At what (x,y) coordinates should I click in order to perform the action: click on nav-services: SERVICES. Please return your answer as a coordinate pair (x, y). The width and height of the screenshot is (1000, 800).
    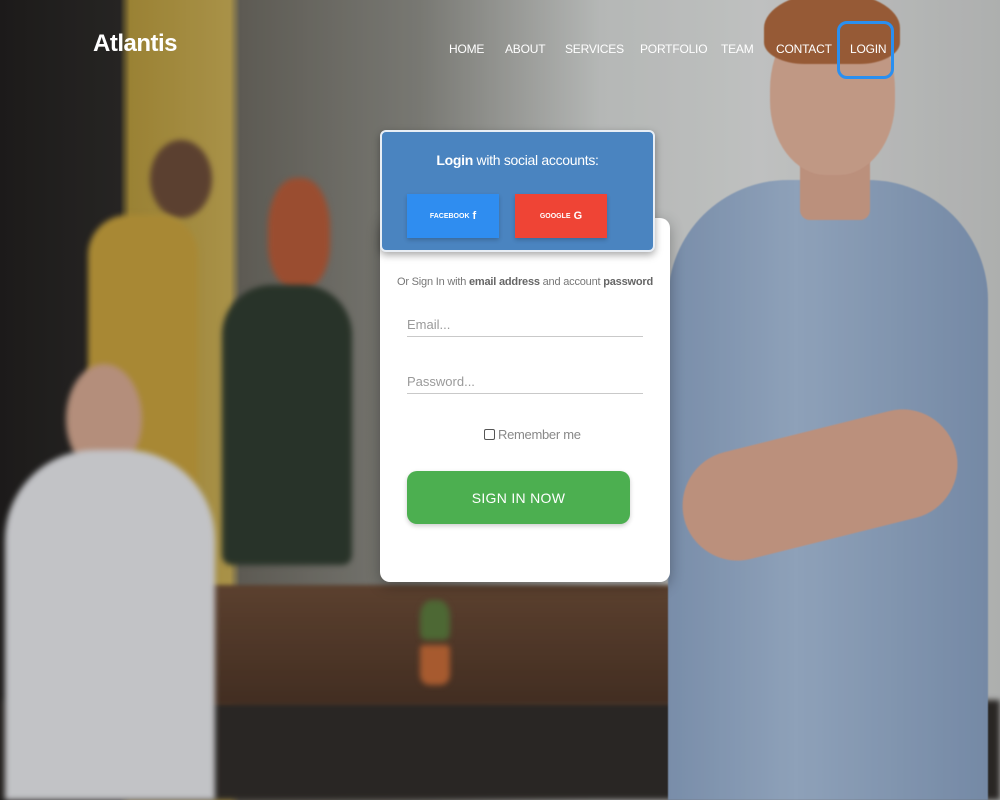
    Looking at the image, I should click on (594, 49).